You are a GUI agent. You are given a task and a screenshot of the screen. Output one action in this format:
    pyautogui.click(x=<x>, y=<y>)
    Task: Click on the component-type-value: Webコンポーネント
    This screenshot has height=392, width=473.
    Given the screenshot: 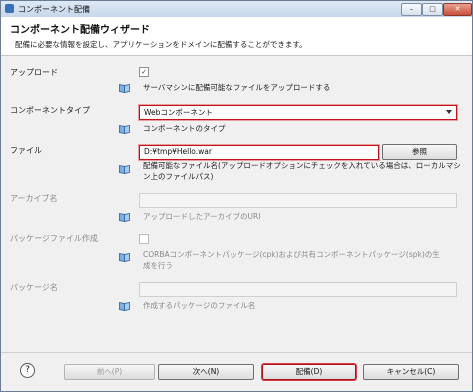 What is the action you would take?
    pyautogui.click(x=178, y=112)
    